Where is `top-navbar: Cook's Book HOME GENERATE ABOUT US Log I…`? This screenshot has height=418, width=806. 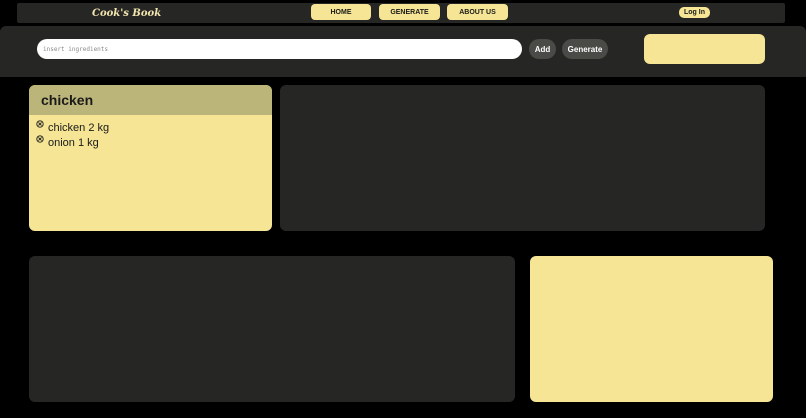 top-navbar: Cook's Book HOME GENERATE ABOUT US Log I… is located at coordinates (401, 13).